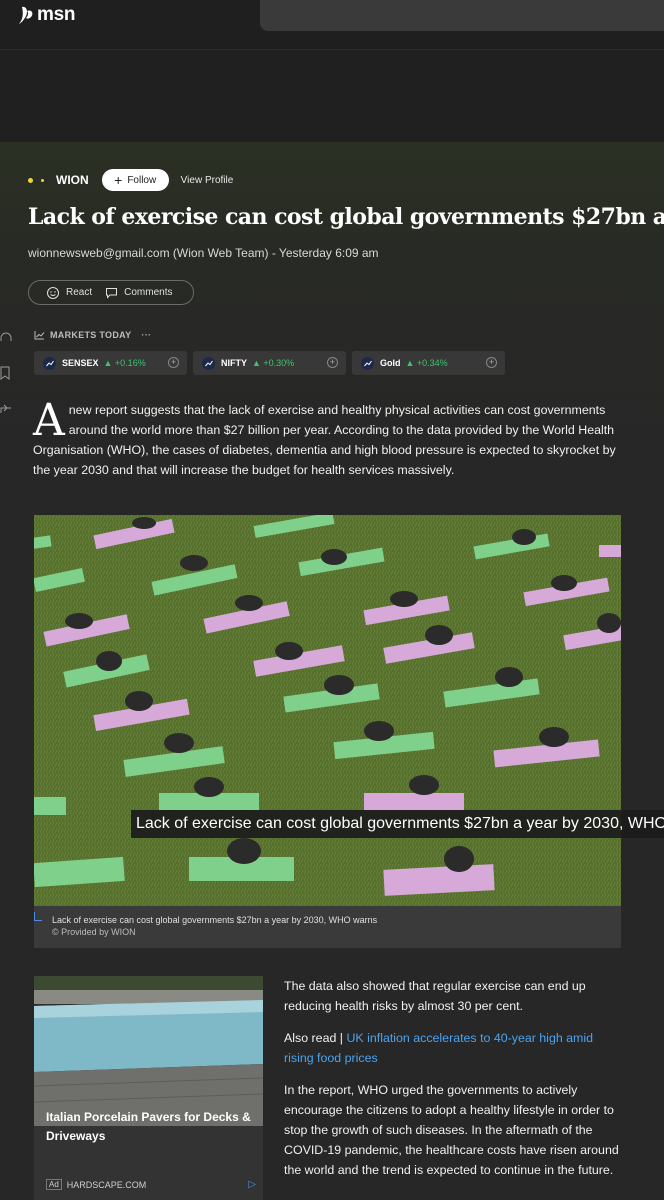 The height and width of the screenshot is (1200, 664). What do you see at coordinates (36, 180) in the screenshot?
I see `publisher-logo` at bounding box center [36, 180].